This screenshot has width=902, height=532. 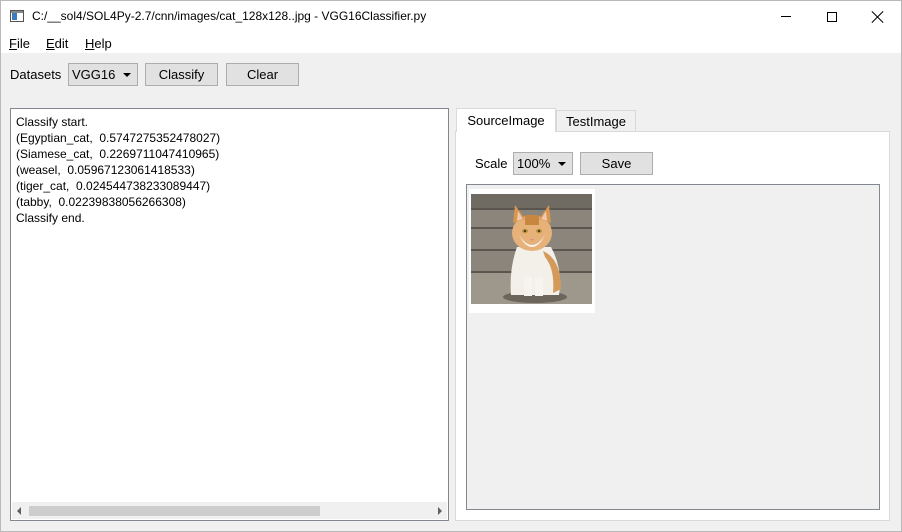 I want to click on menu-help: Help, so click(x=98, y=43).